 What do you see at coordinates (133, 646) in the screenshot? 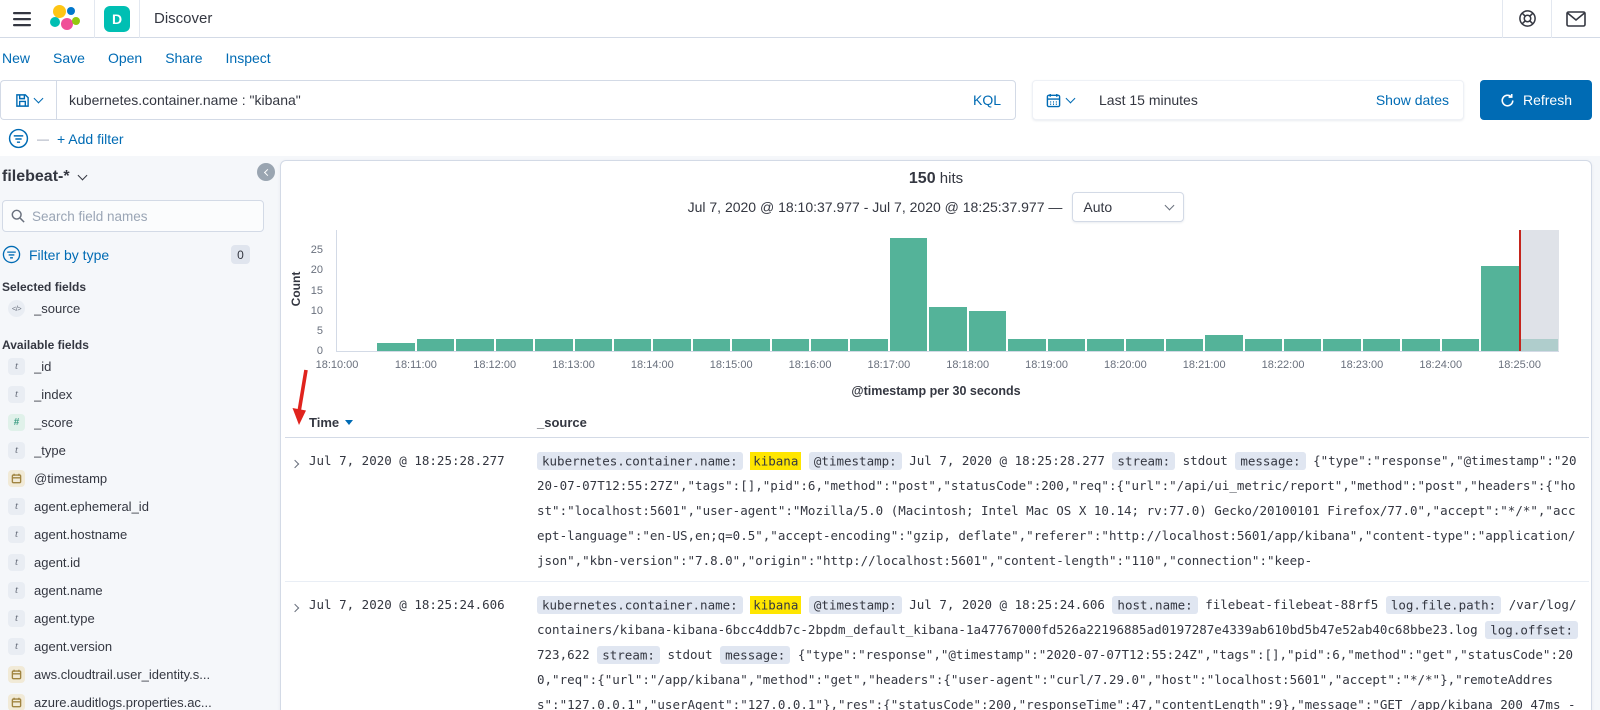
I see `field-item-agent.version: t agent.version` at bounding box center [133, 646].